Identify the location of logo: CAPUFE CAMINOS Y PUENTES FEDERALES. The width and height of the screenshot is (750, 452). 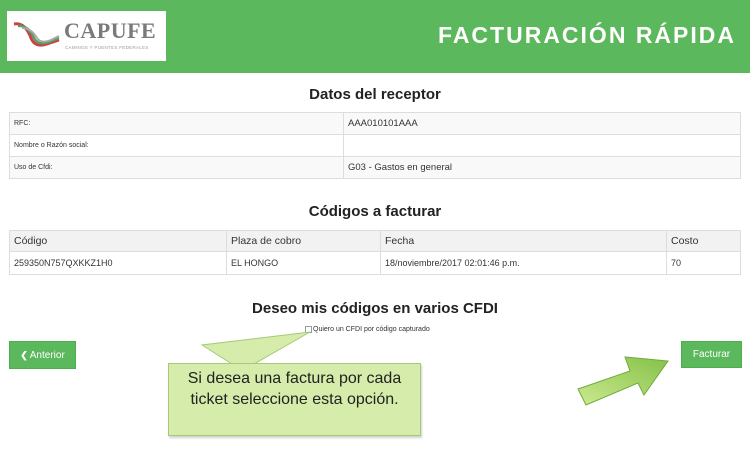
(86, 36).